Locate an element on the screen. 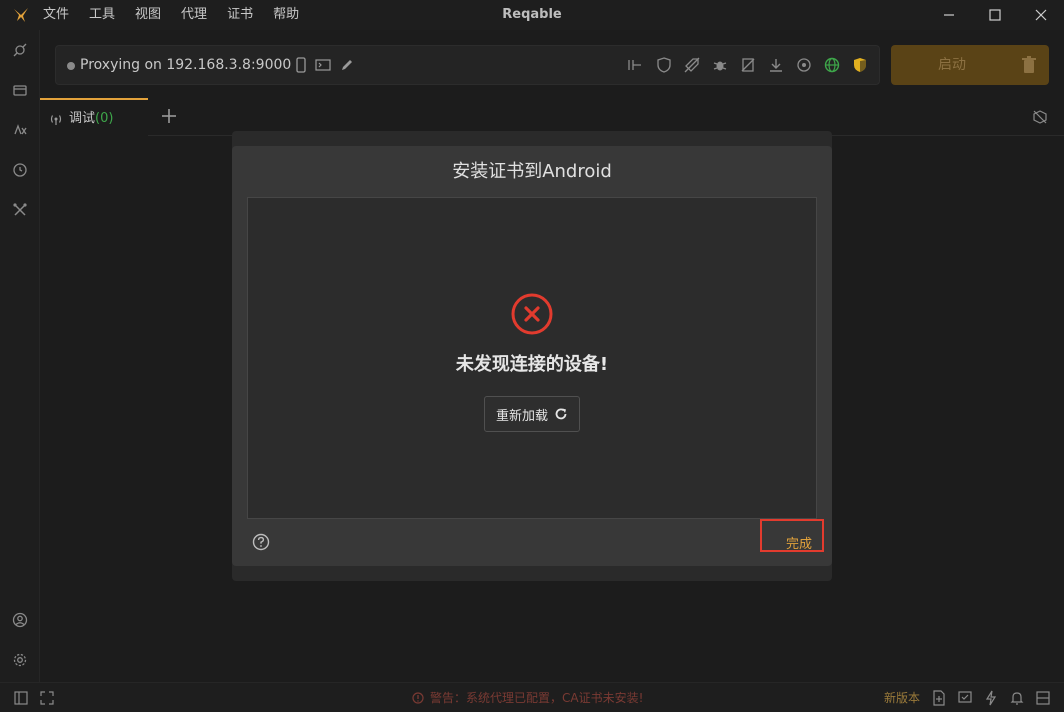 Image resolution: width=1064 pixels, height=712 pixels. menu-tools: 工具 is located at coordinates (102, 15).